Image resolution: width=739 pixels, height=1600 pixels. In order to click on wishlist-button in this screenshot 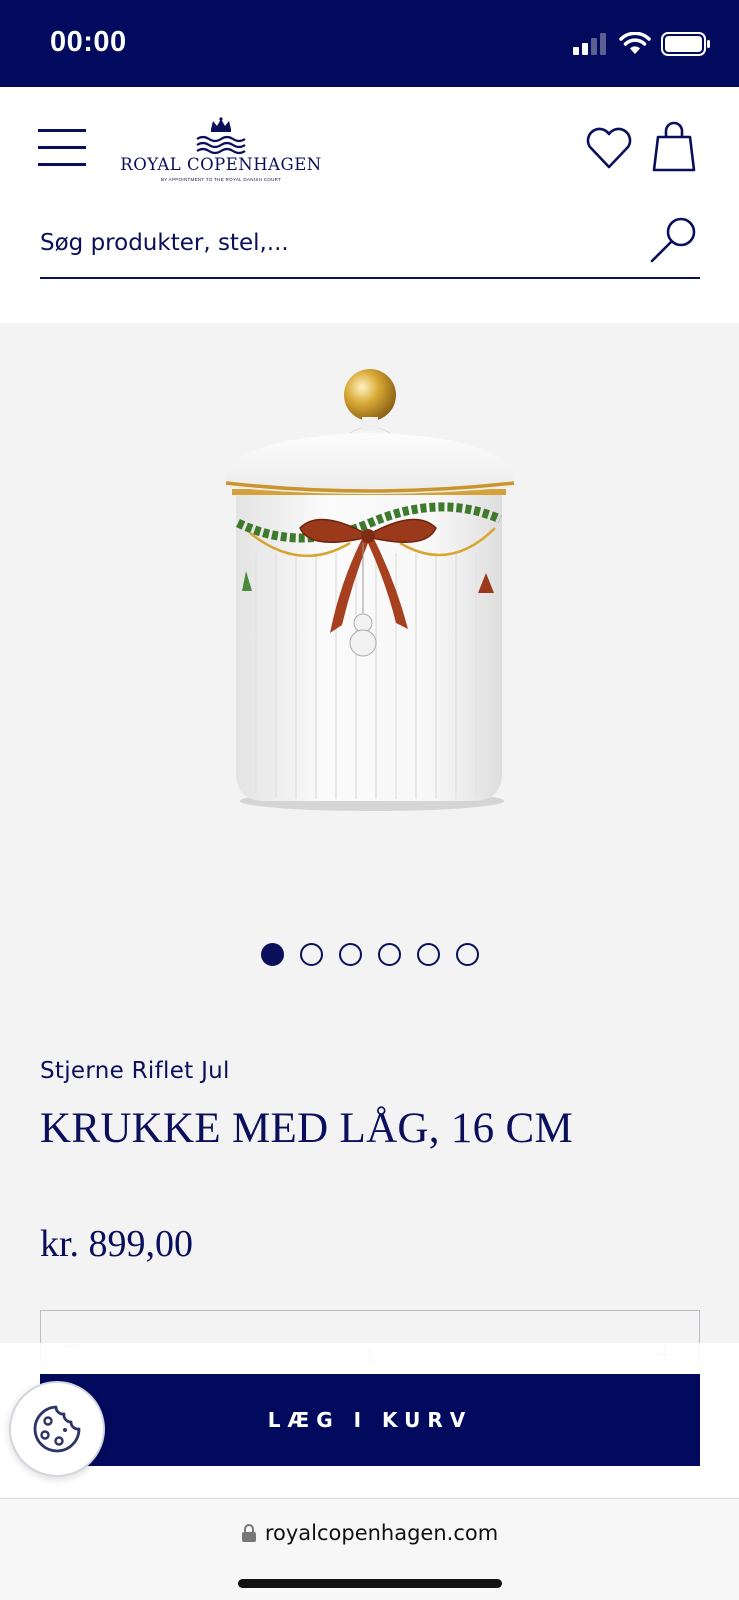, I will do `click(609, 148)`.